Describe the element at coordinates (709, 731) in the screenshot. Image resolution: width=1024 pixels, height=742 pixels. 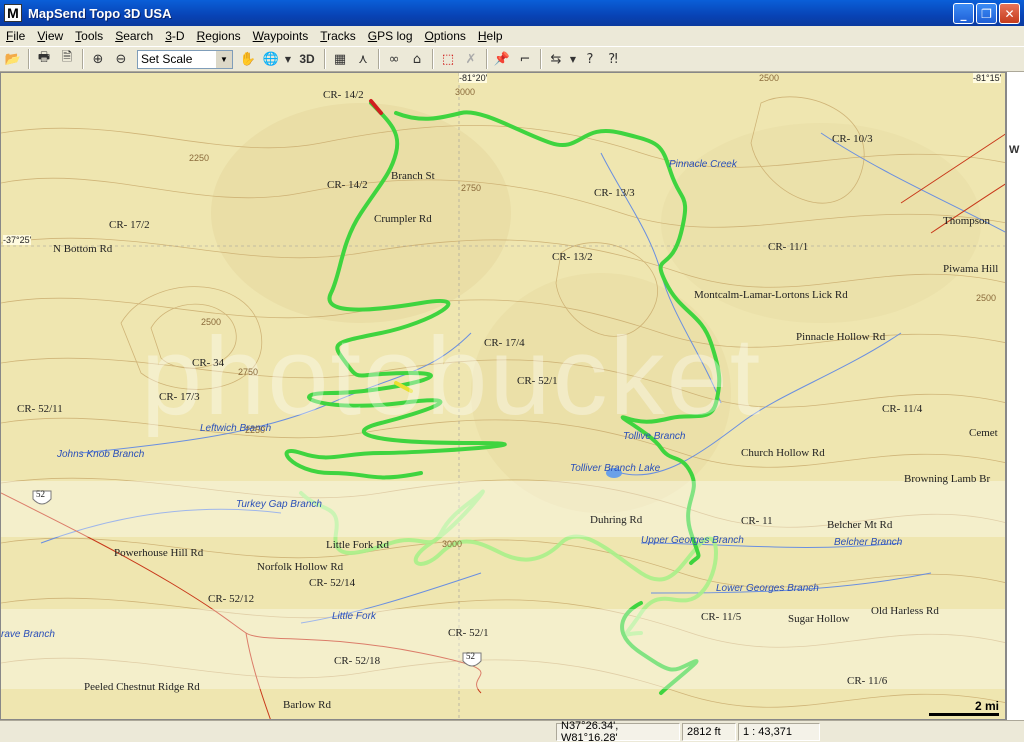
I see `status-elevation: 2812 ft` at that location.